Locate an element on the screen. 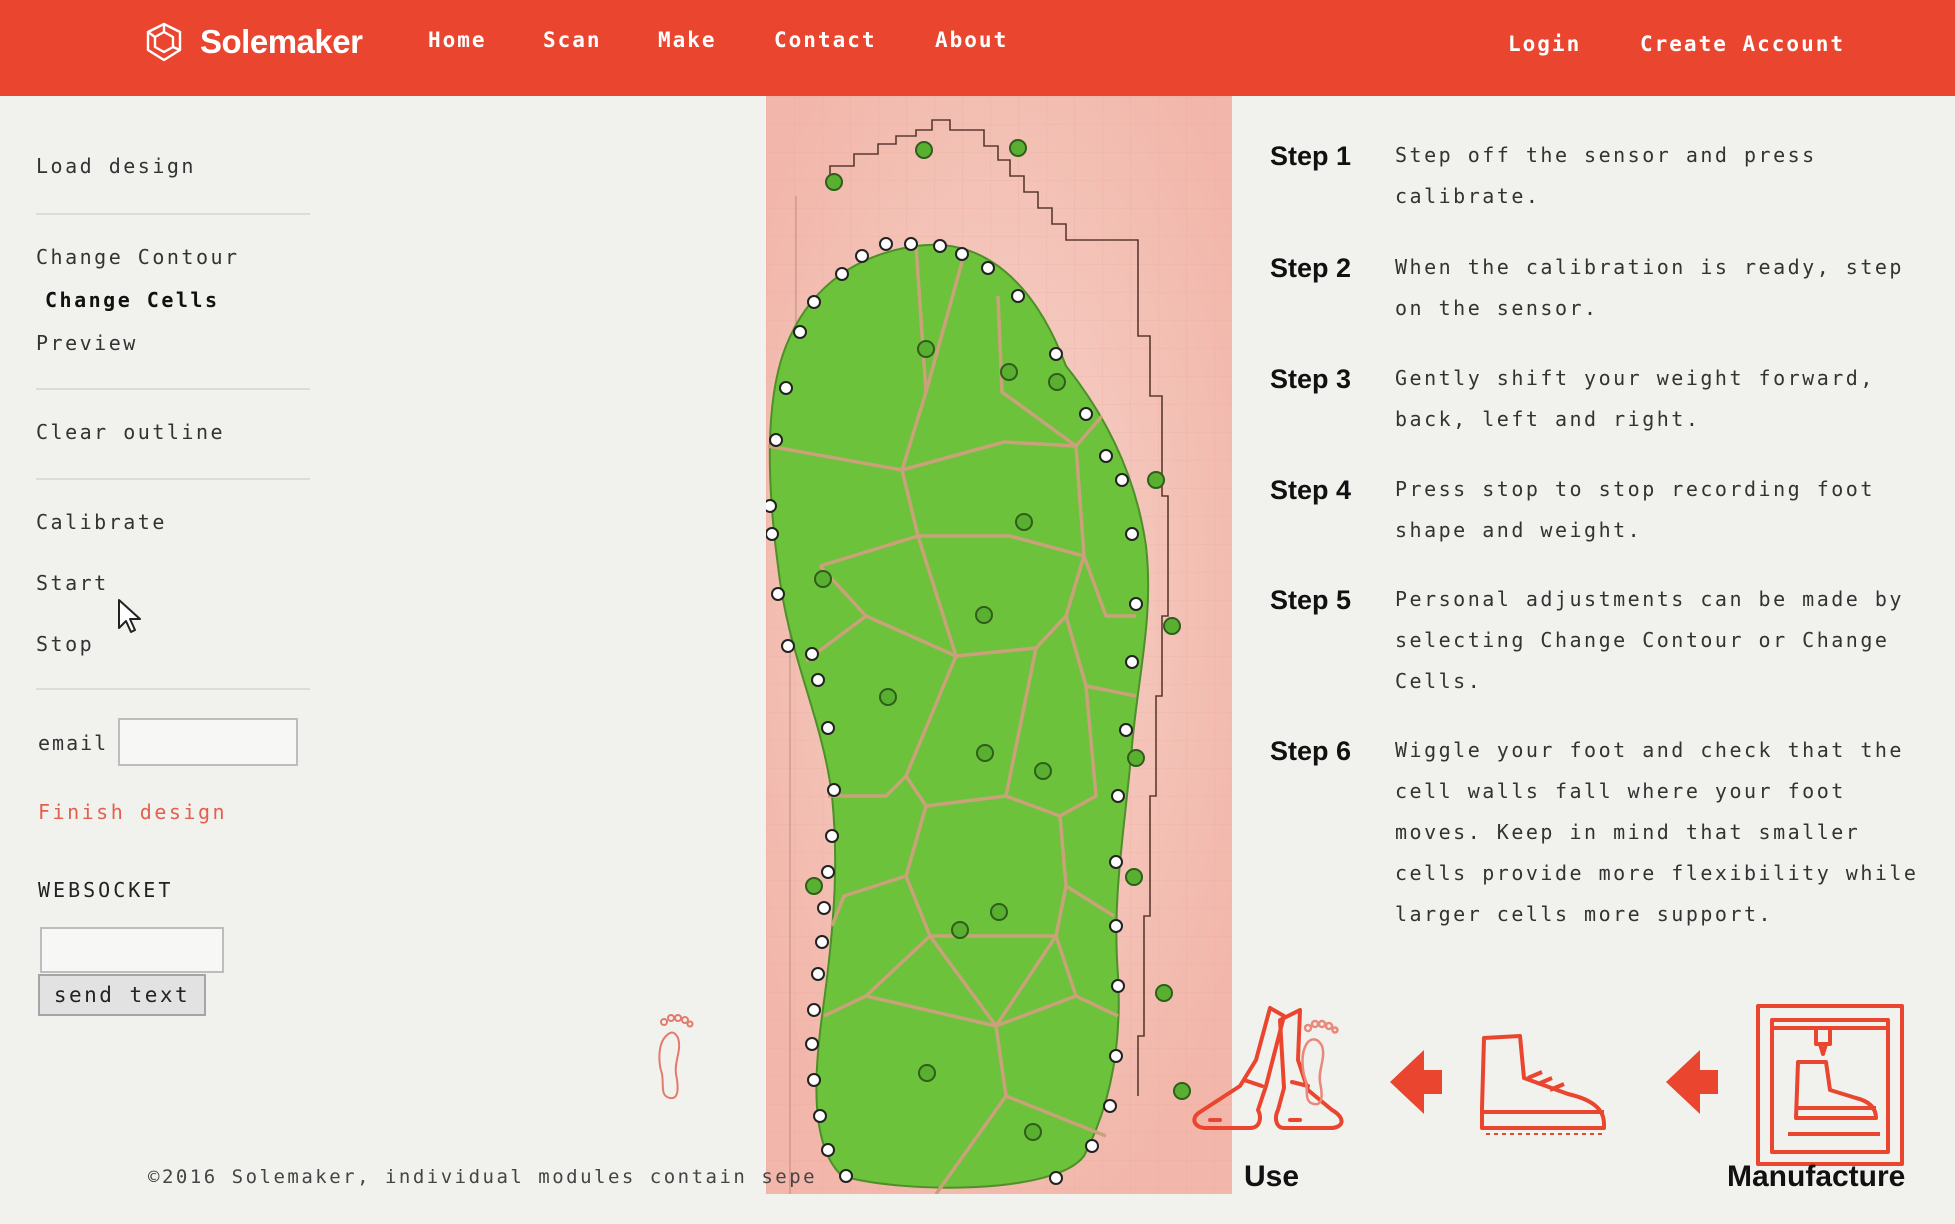 Image resolution: width=1955 pixels, height=1224 pixels. start-link: Start is located at coordinates (72, 583).